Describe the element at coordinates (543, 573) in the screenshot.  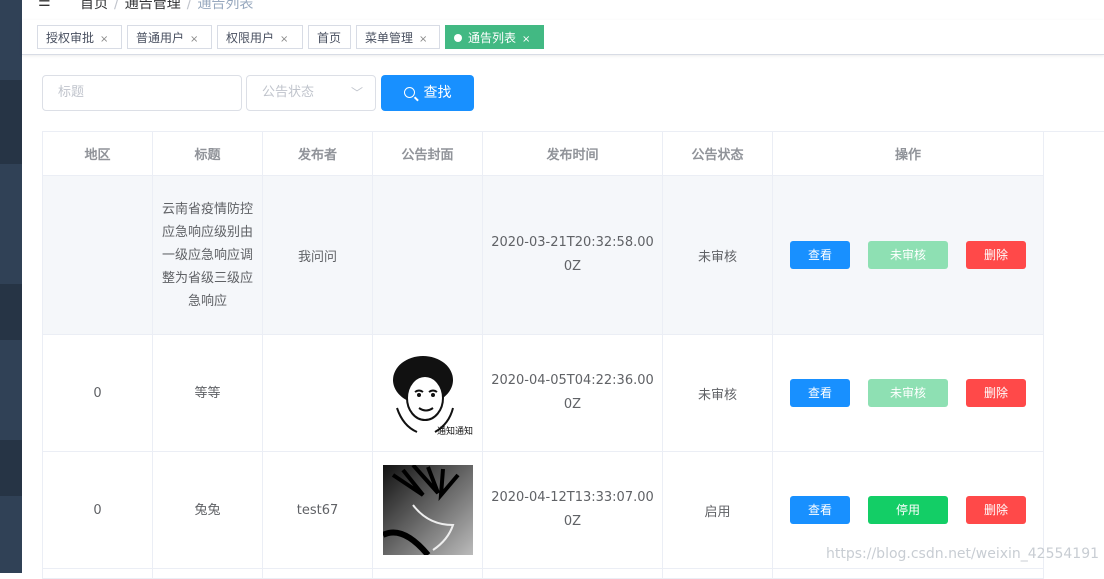
I see `table-row` at that location.